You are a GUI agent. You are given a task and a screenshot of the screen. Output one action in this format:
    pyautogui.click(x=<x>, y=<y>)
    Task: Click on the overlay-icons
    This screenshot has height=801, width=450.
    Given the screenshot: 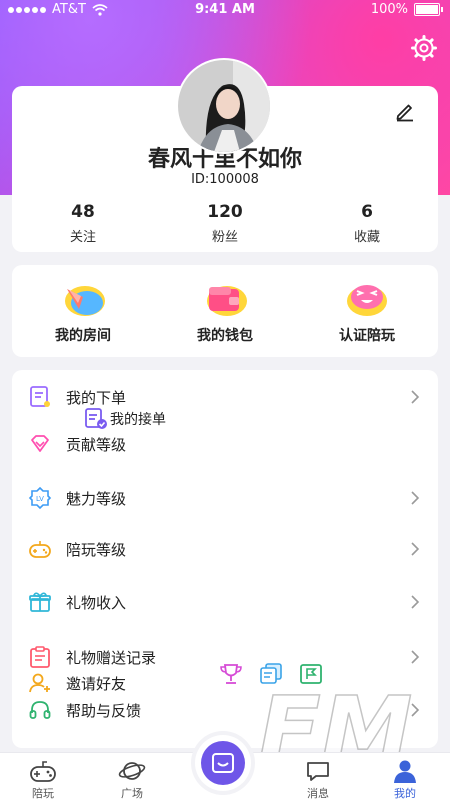 What is the action you would take?
    pyautogui.click(x=271, y=674)
    